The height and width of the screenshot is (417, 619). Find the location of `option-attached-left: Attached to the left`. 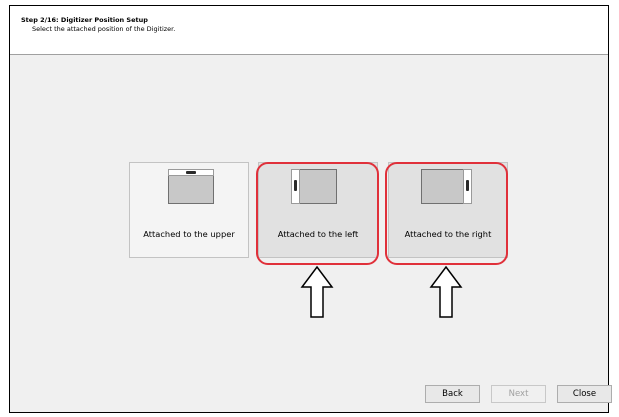

option-attached-left: Attached to the left is located at coordinates (318, 210).